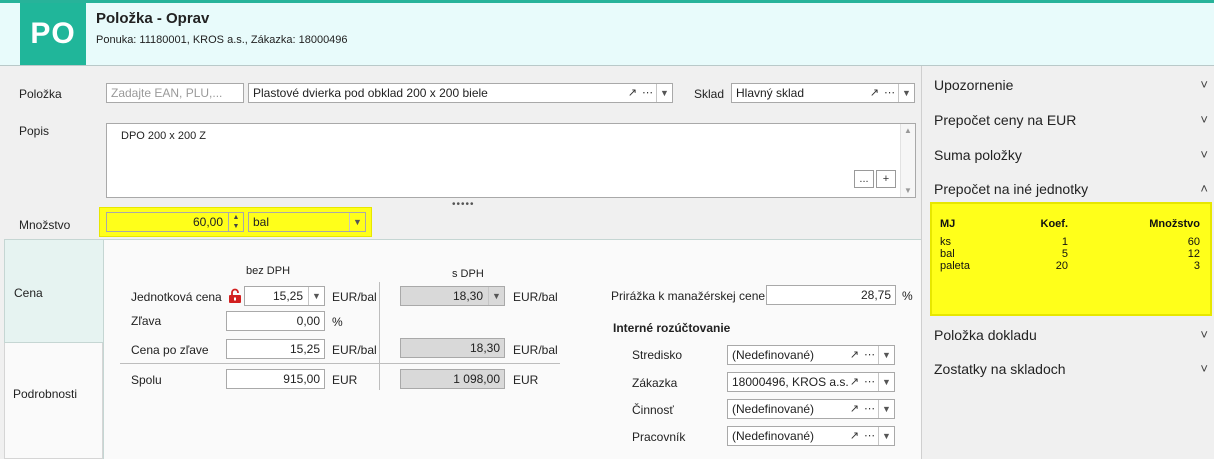  What do you see at coordinates (1204, 188) in the screenshot?
I see `chevron-up-icon: ˄` at bounding box center [1204, 188].